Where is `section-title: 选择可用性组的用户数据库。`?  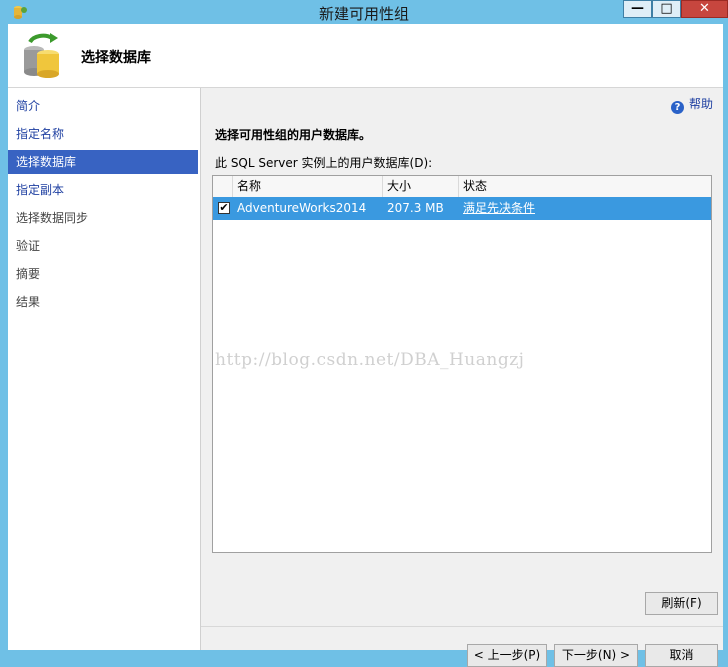
section-title: 选择可用性组的用户数据库。 is located at coordinates (293, 135).